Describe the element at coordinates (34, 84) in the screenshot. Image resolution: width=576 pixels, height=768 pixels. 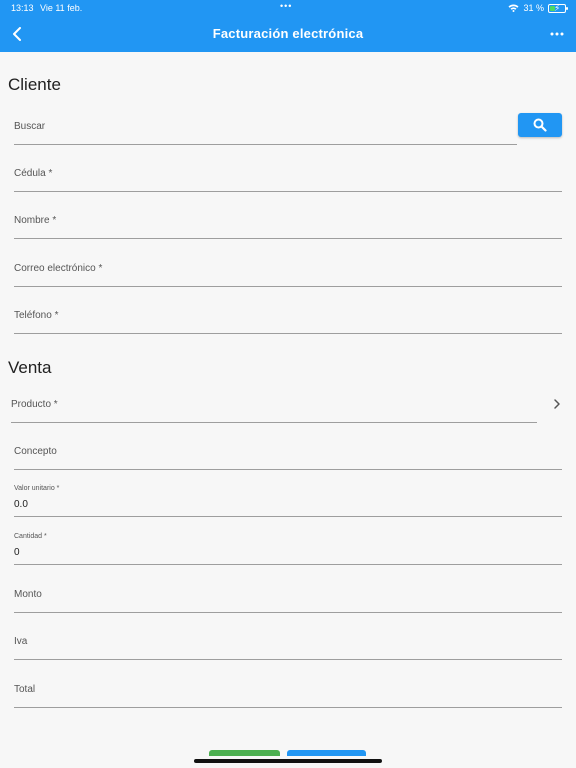
I see `section-title-cliente: Cliente` at that location.